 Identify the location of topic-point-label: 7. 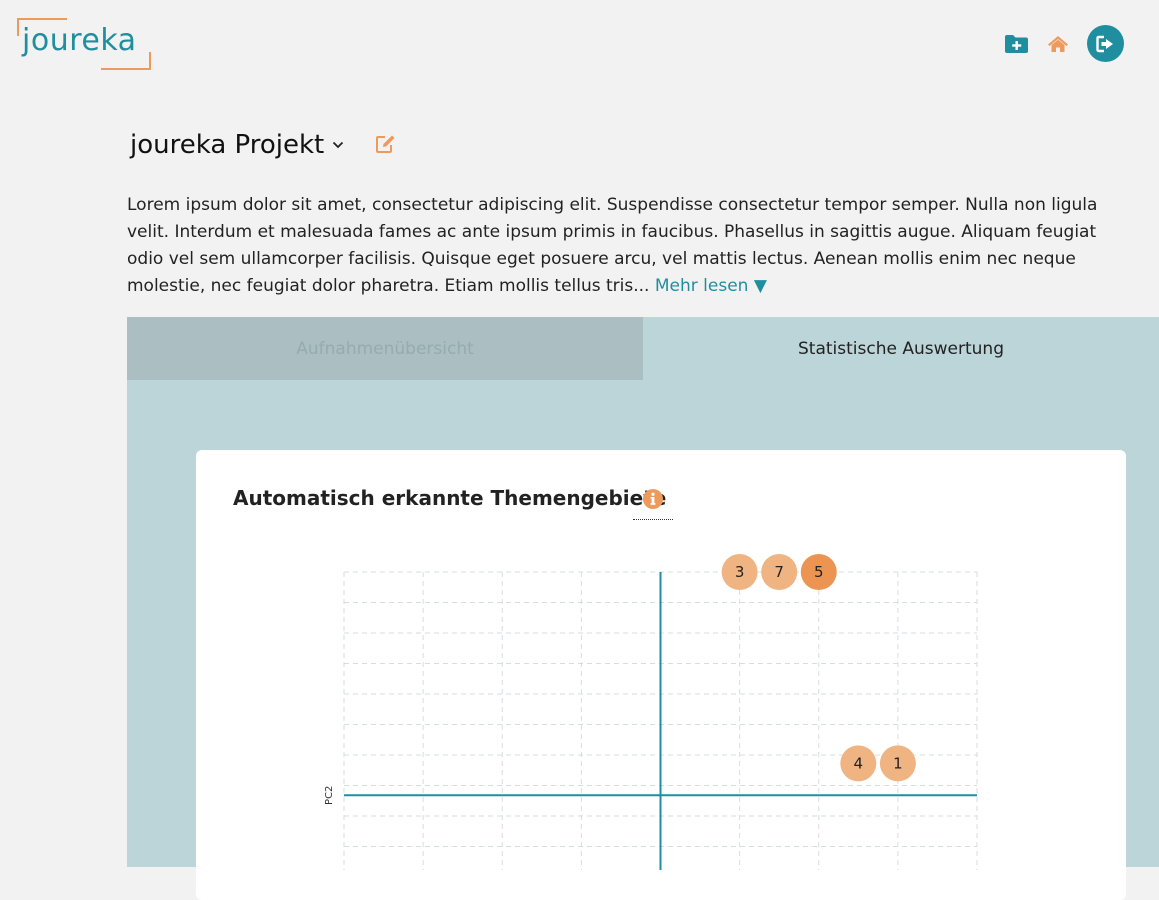
(779, 572).